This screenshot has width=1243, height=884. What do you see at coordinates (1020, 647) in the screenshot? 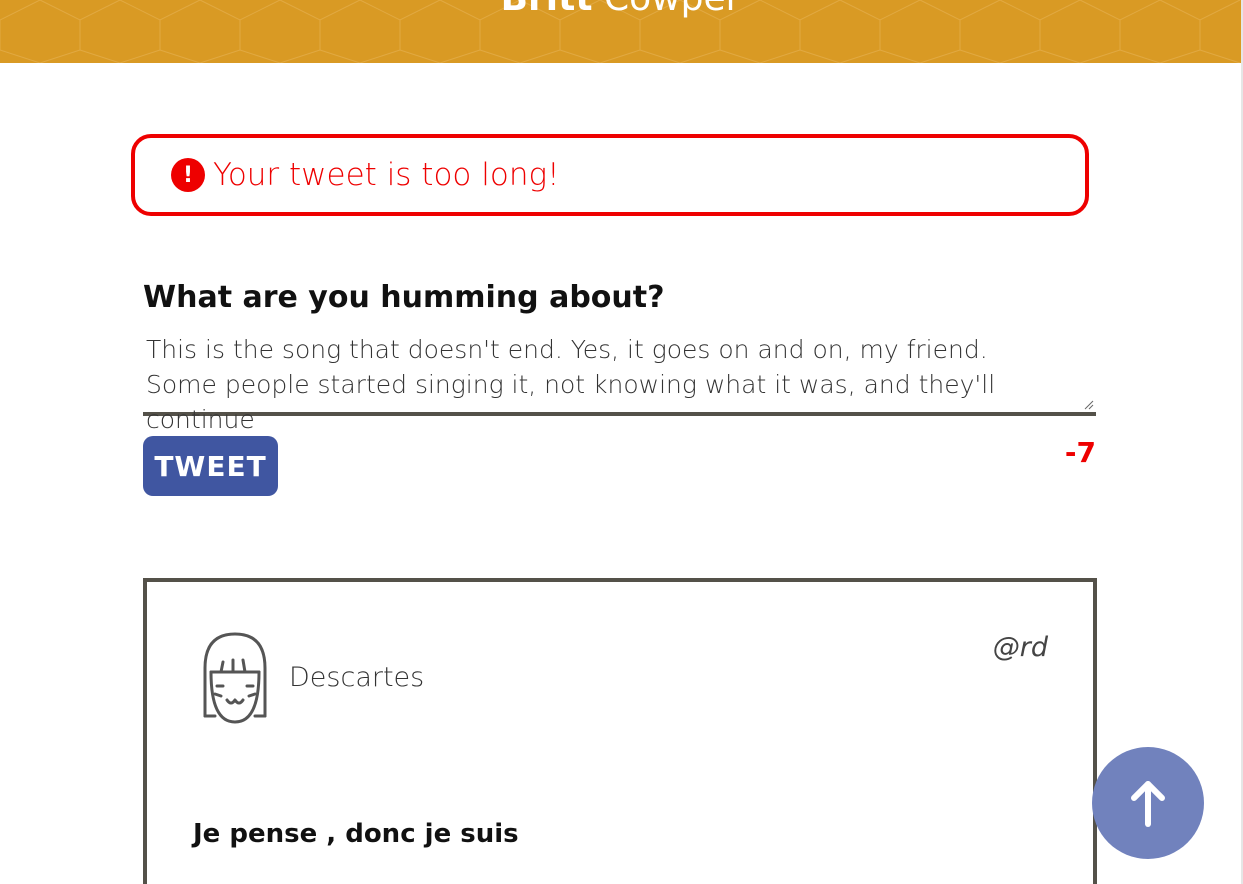
I see `tweet-author-handle: @rd` at bounding box center [1020, 647].